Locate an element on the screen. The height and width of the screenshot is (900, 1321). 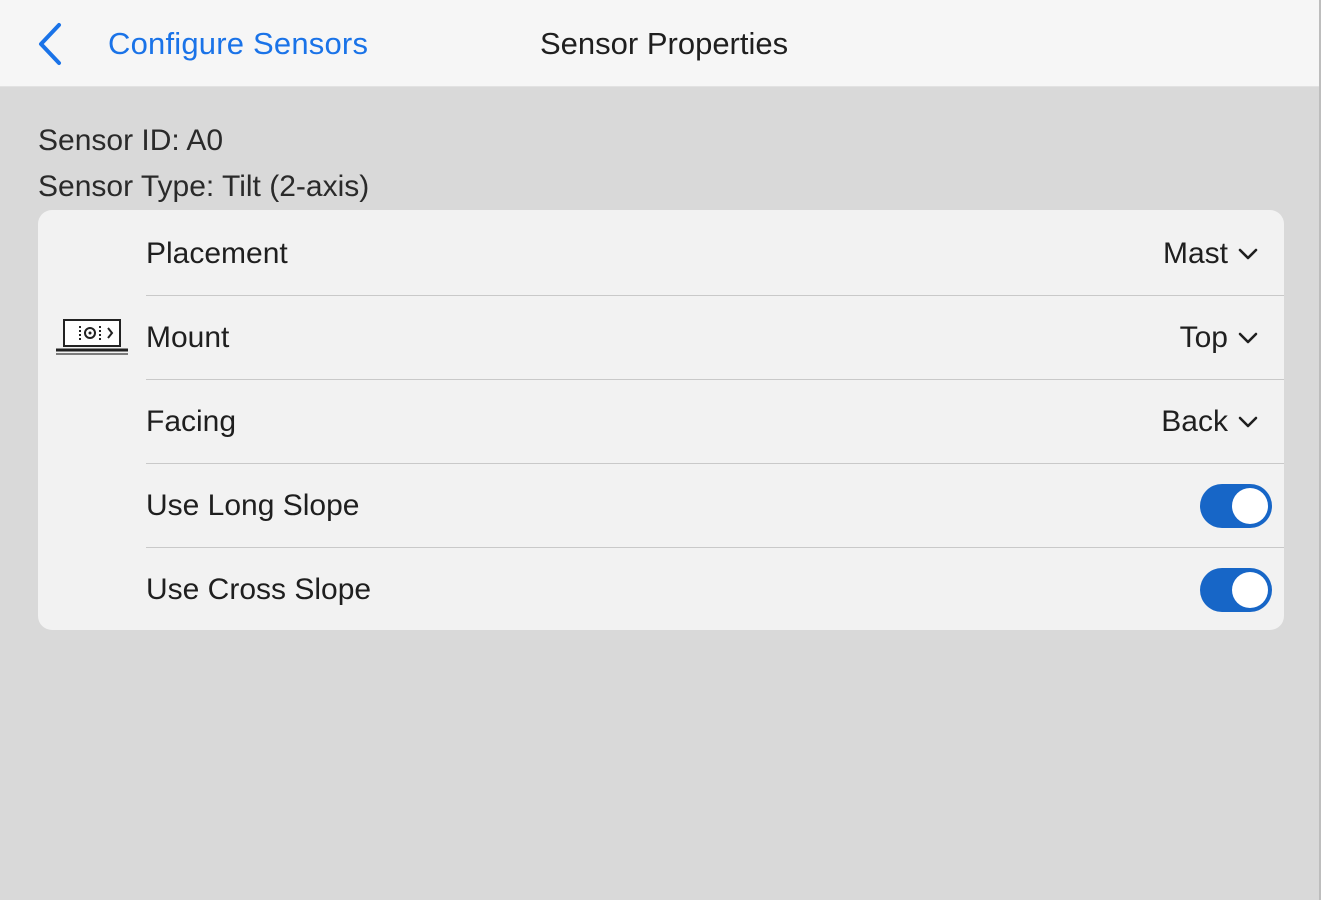
mount-value: Top is located at coordinates (1203, 337).